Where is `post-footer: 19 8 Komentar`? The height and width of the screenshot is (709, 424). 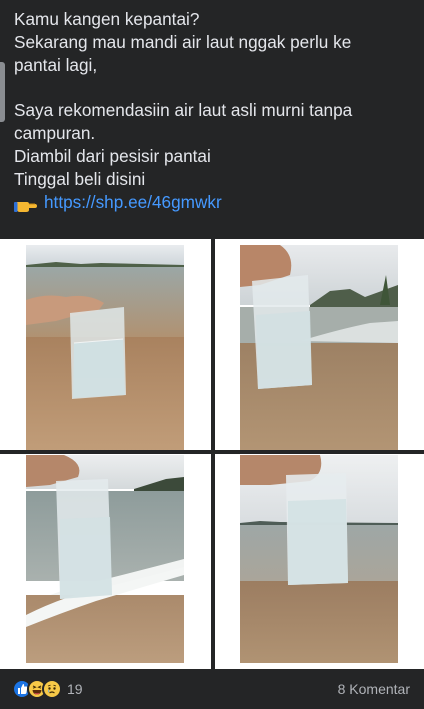
post-footer: 19 8 Komentar is located at coordinates (212, 689).